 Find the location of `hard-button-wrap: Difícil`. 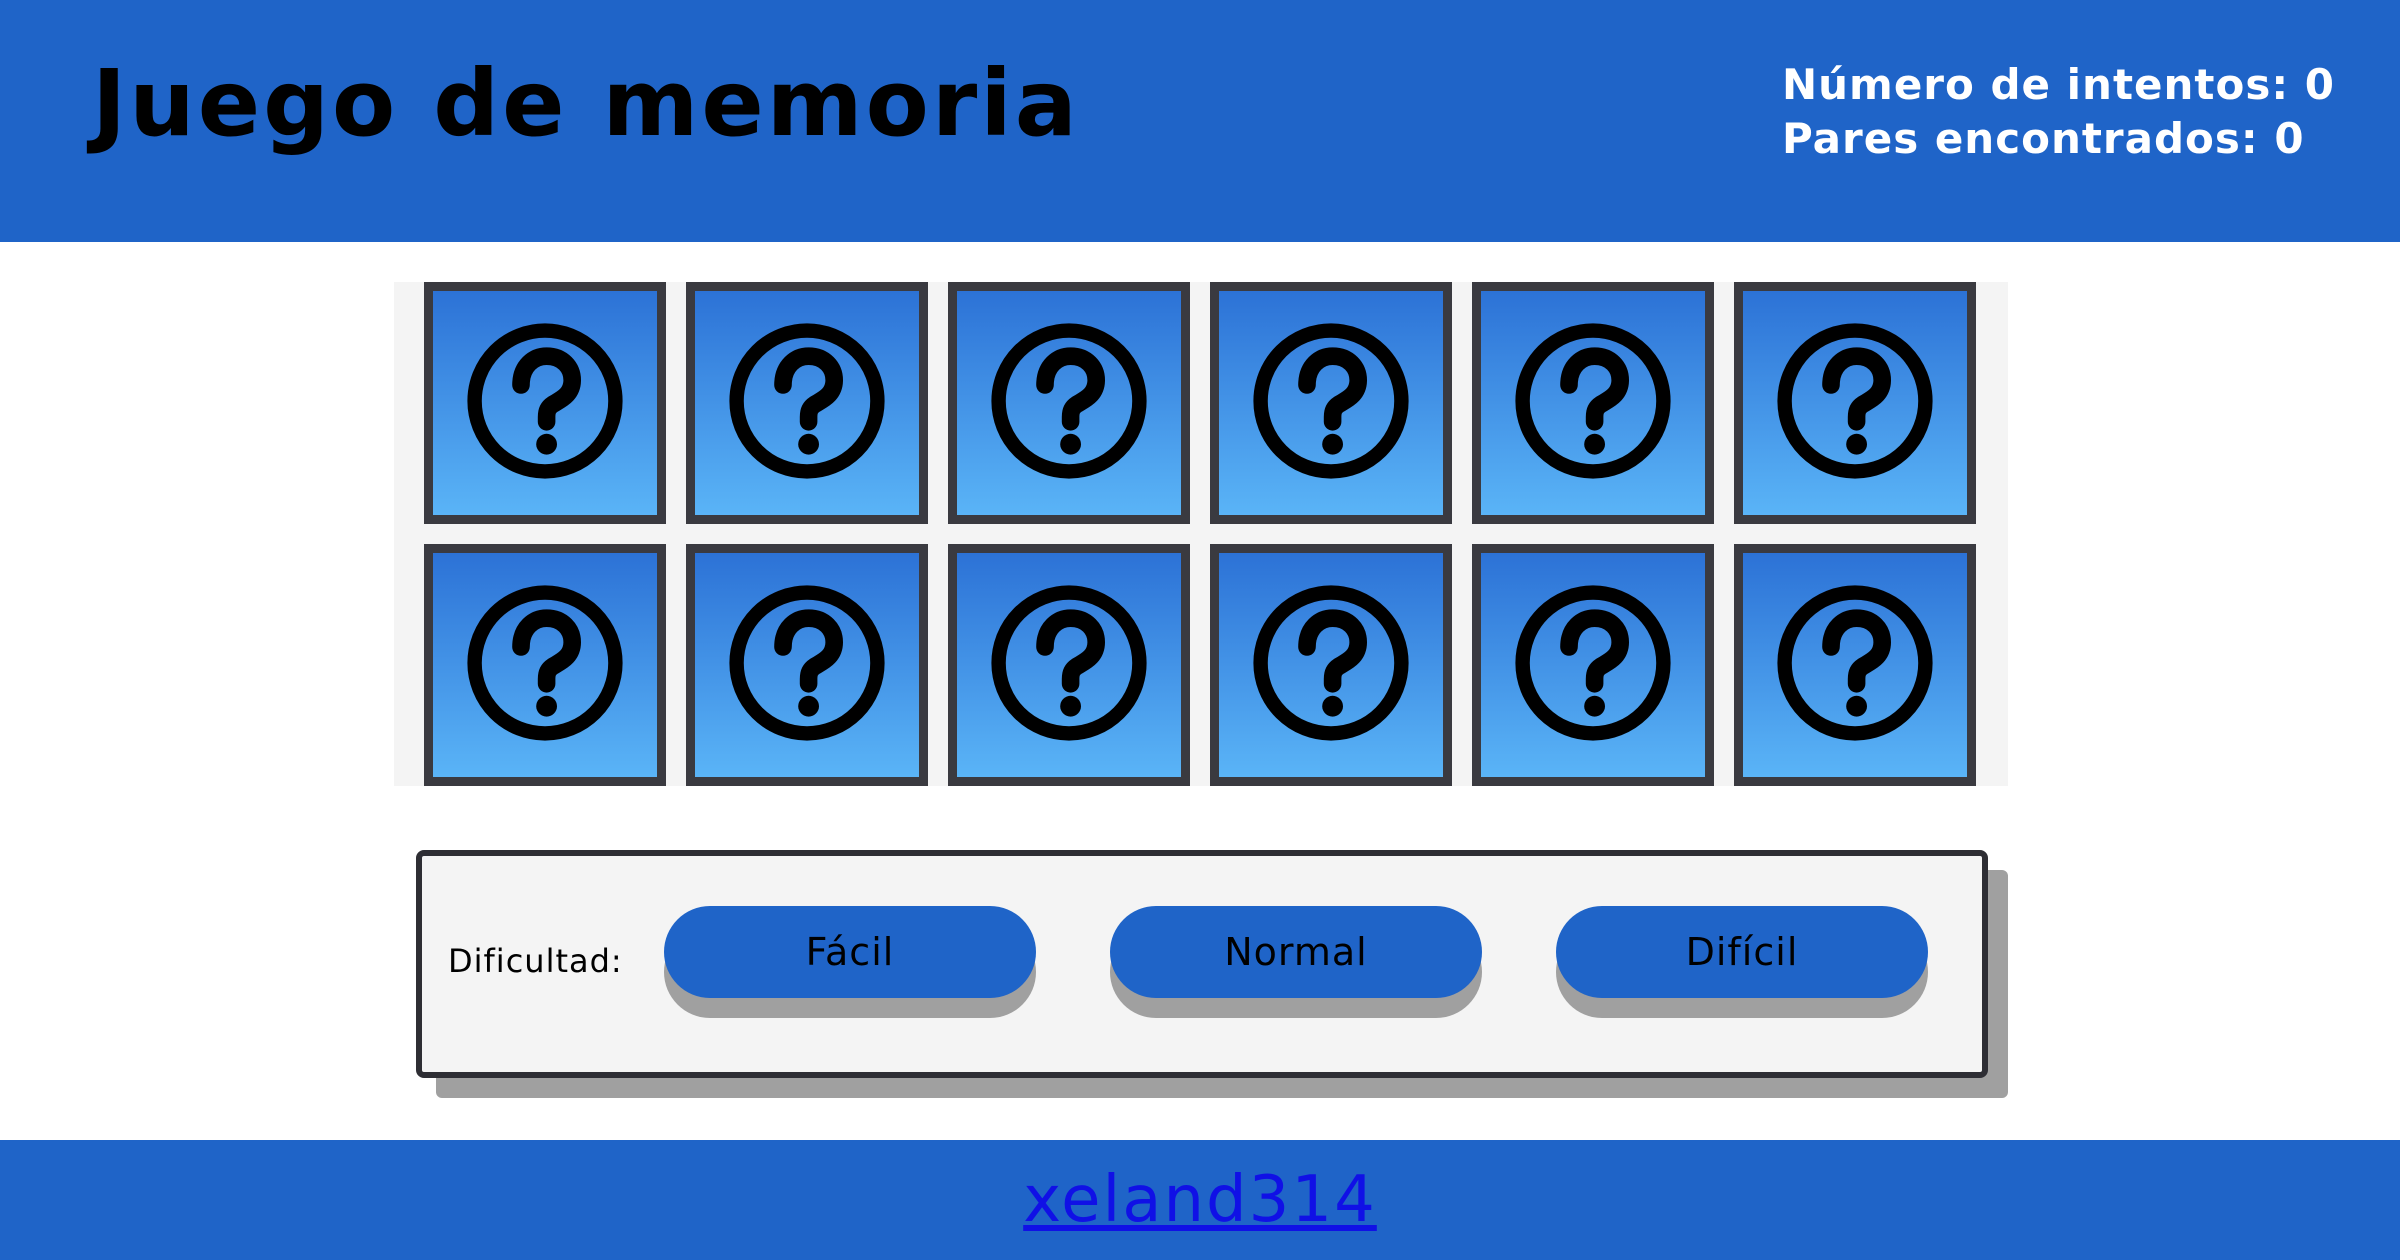

hard-button-wrap: Difícil is located at coordinates (1742, 962).